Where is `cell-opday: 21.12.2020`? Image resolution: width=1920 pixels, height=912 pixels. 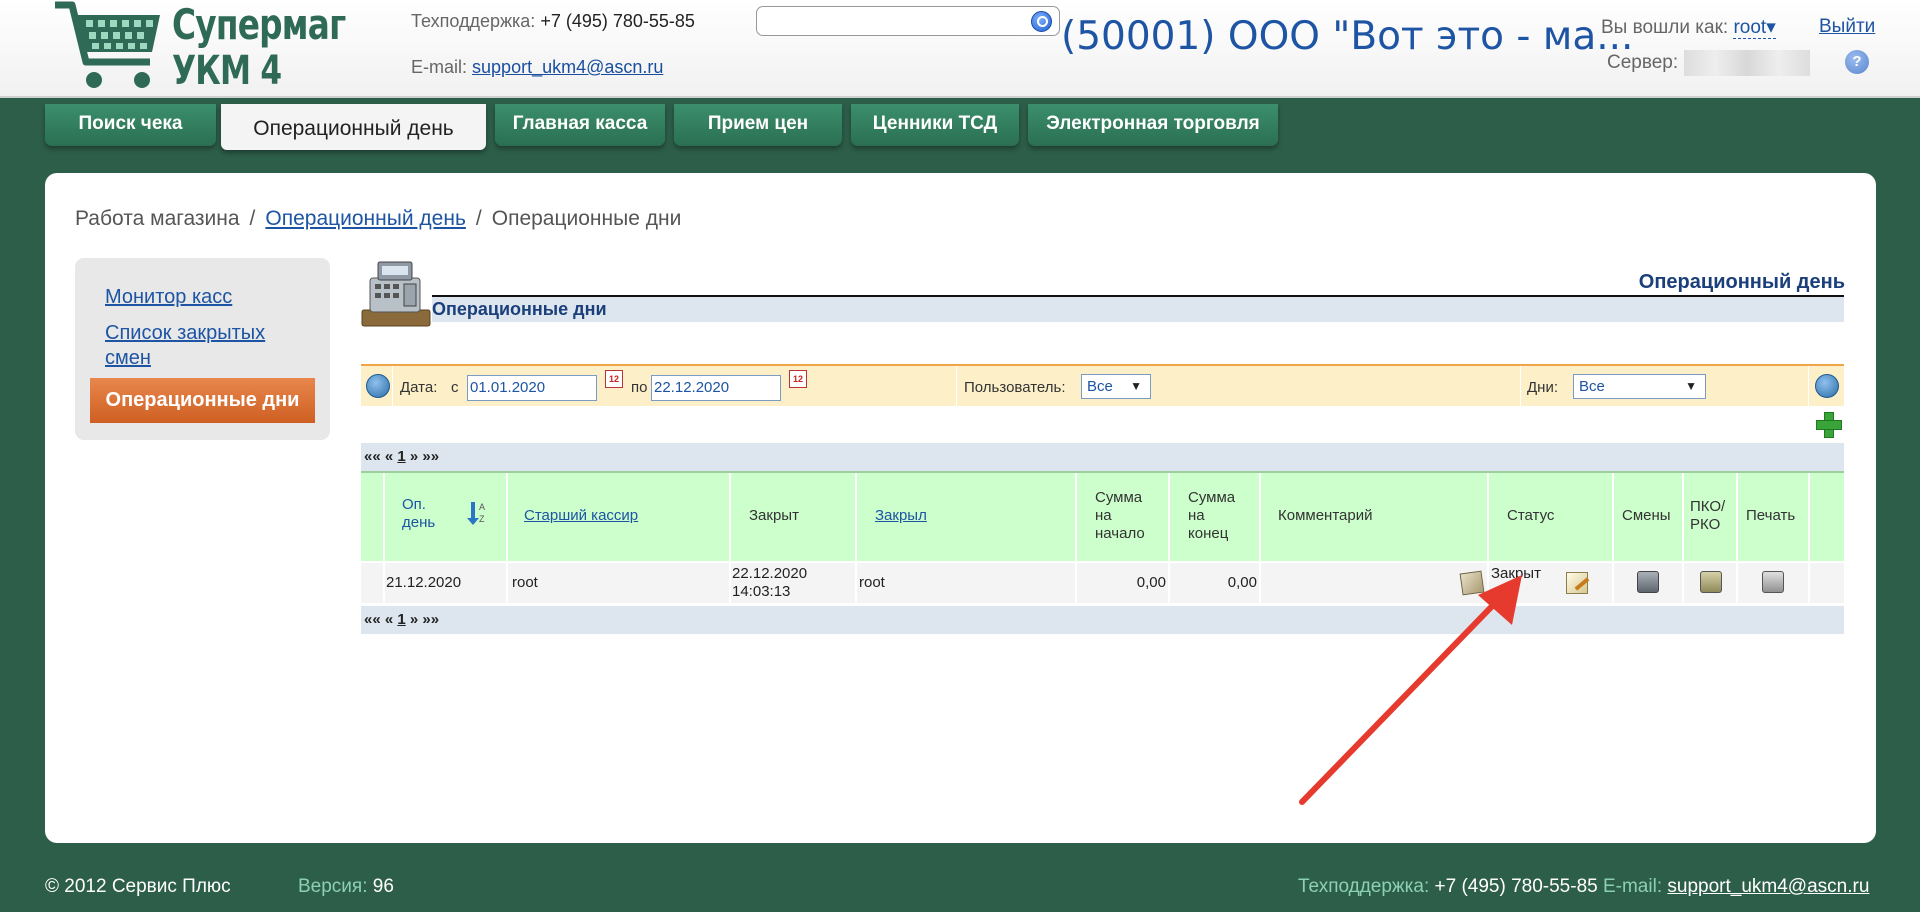
cell-opday: 21.12.2020 is located at coordinates (446, 583).